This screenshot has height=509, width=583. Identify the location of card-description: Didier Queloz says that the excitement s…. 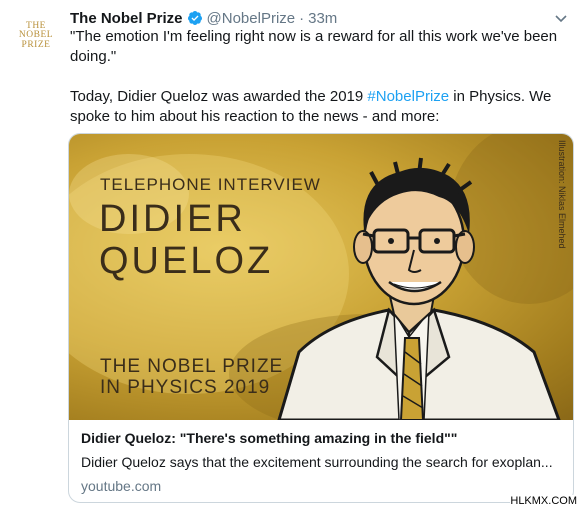
(317, 462).